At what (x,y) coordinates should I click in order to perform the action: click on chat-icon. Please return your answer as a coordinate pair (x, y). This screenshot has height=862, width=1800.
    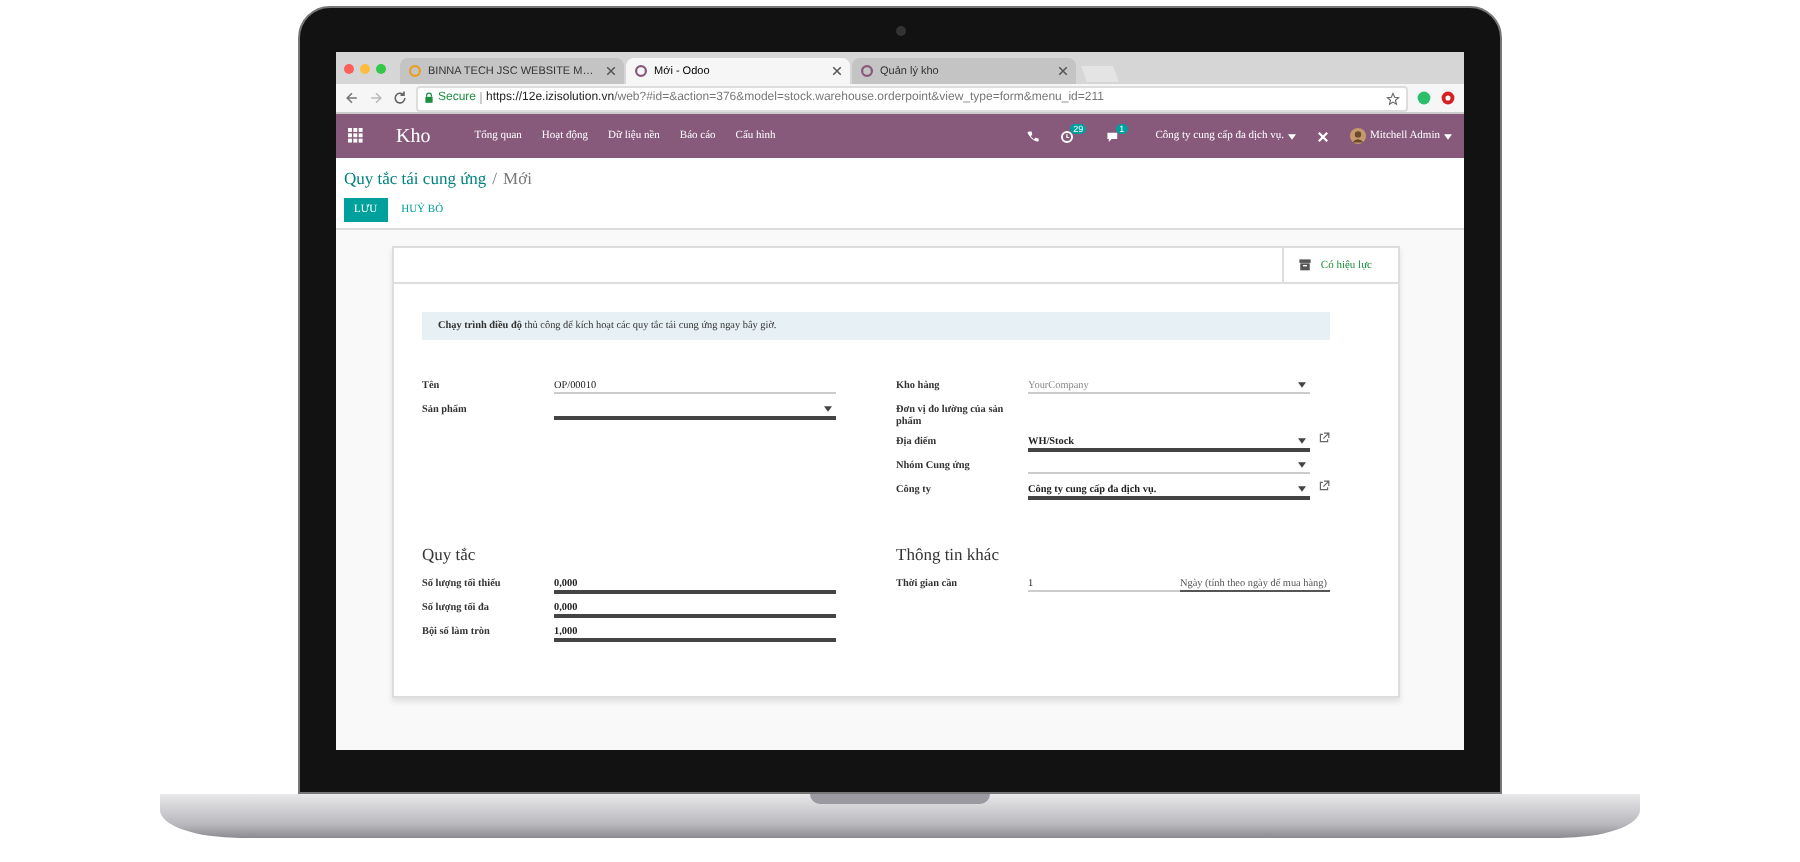
    Looking at the image, I should click on (1113, 136).